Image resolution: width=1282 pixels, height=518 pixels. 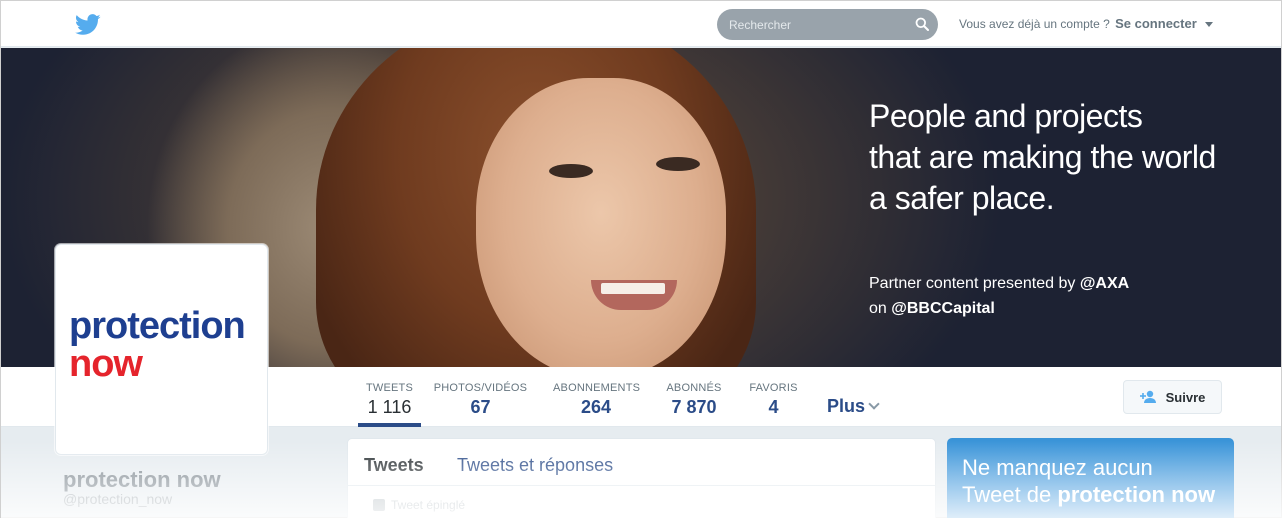 What do you see at coordinates (1147, 396) in the screenshot?
I see `add-user-icon` at bounding box center [1147, 396].